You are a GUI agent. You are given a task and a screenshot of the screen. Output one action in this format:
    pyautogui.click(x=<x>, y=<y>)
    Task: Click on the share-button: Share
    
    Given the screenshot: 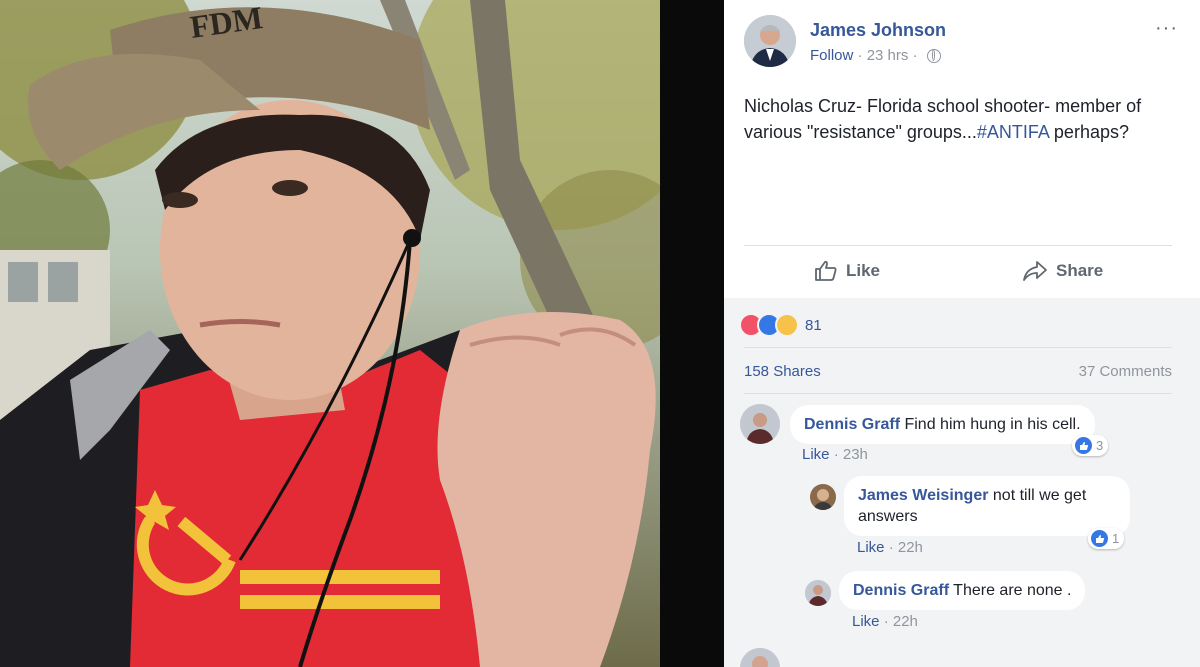 What is the action you would take?
    pyautogui.click(x=1062, y=271)
    